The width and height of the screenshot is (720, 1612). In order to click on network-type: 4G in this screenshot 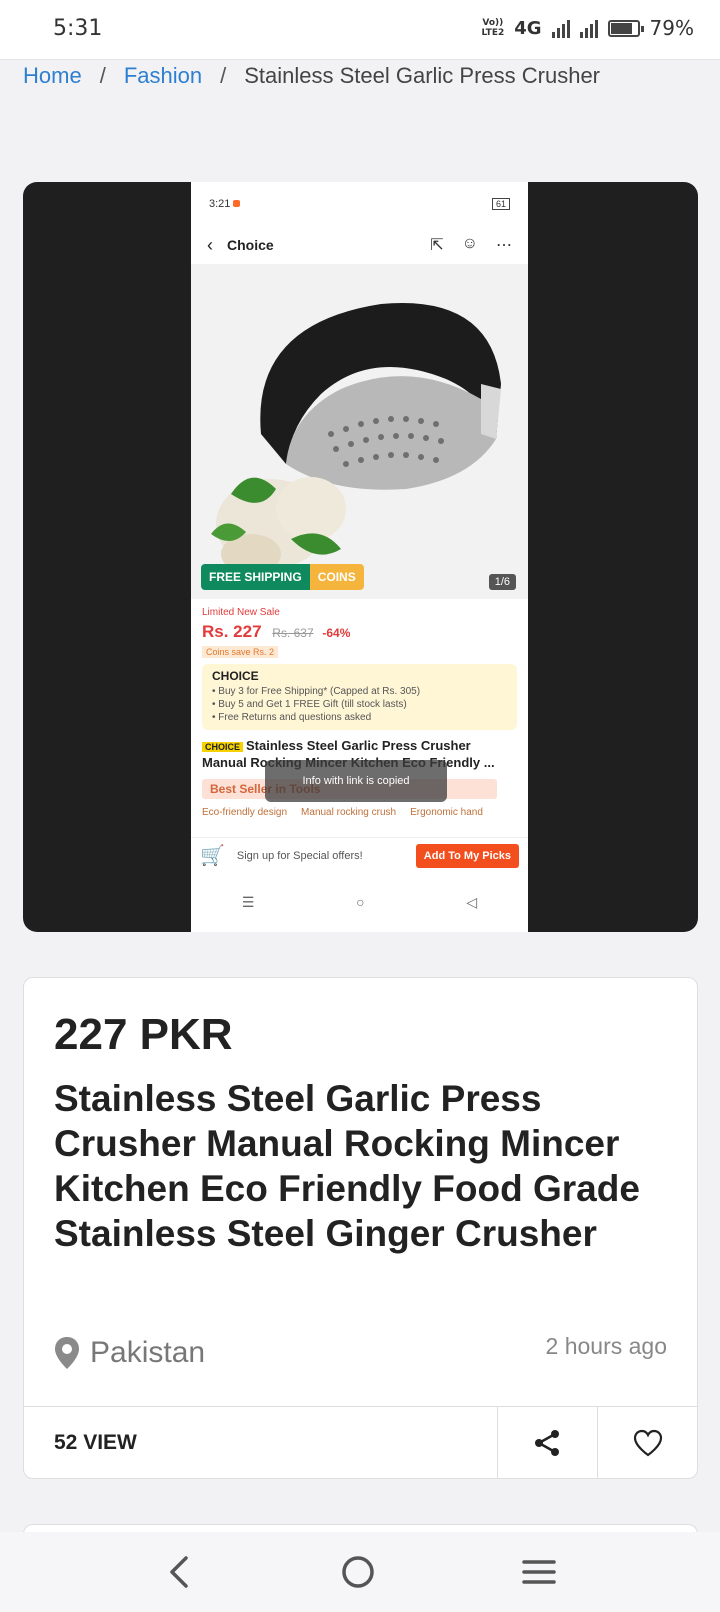, I will do `click(528, 28)`.